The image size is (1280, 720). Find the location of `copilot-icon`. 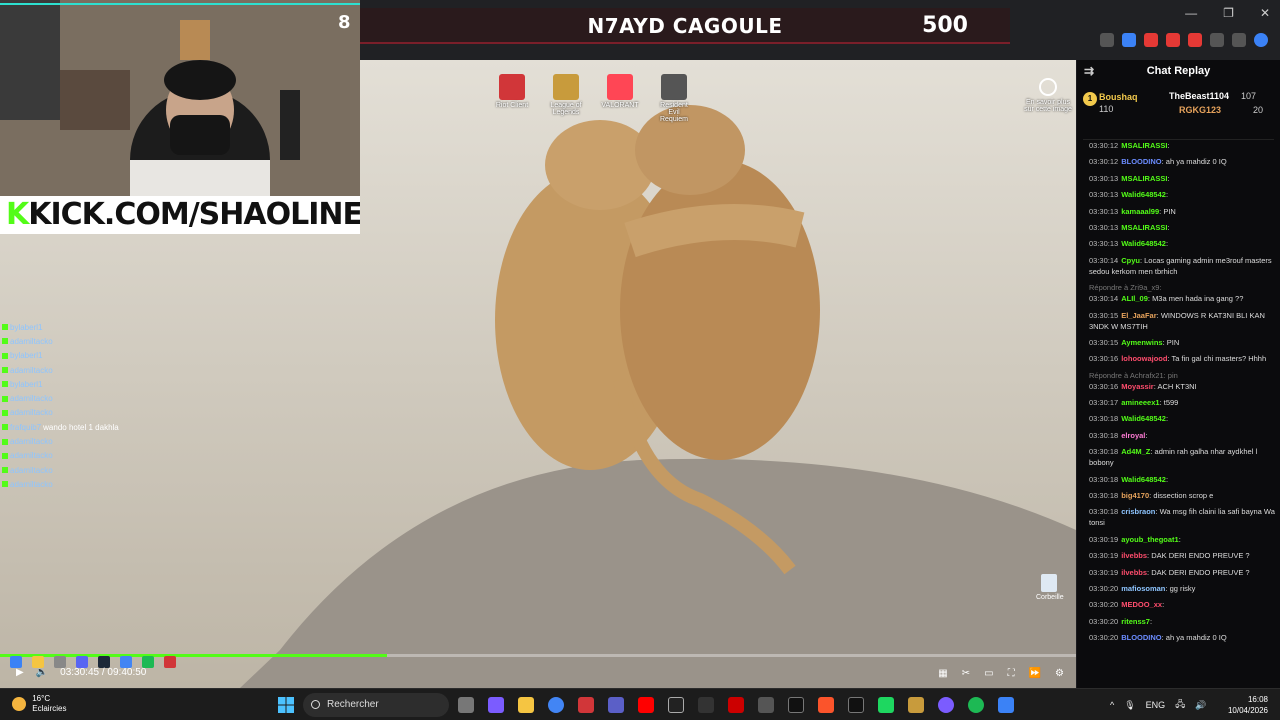

copilot-icon is located at coordinates (496, 705).